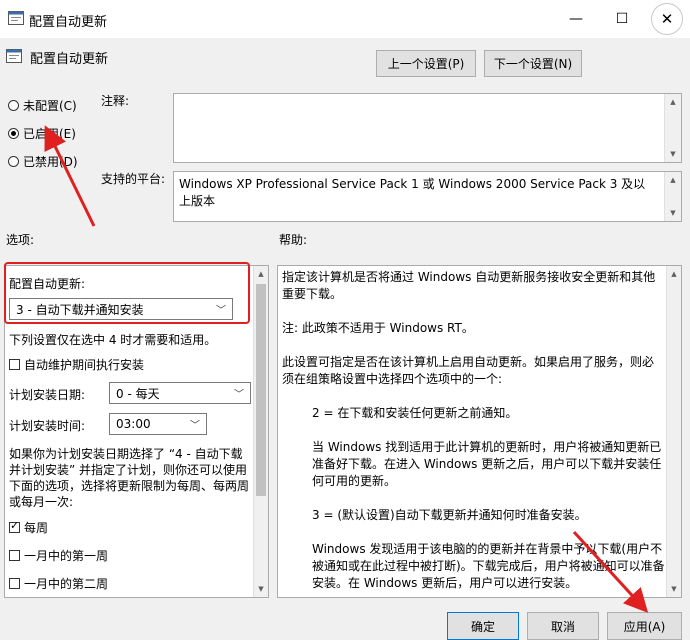 This screenshot has width=690, height=640. Describe the element at coordinates (293, 240) in the screenshot. I see `help-section-label: 帮助:` at that location.